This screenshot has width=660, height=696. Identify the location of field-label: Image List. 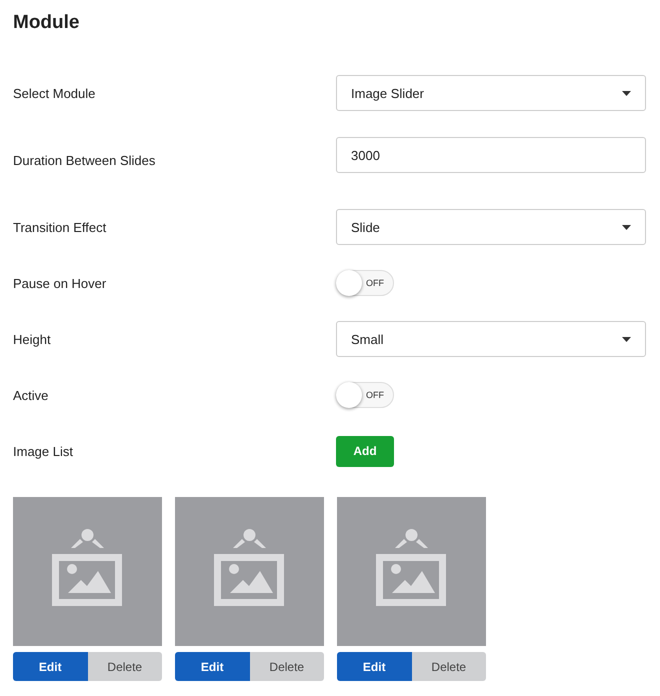
(43, 451).